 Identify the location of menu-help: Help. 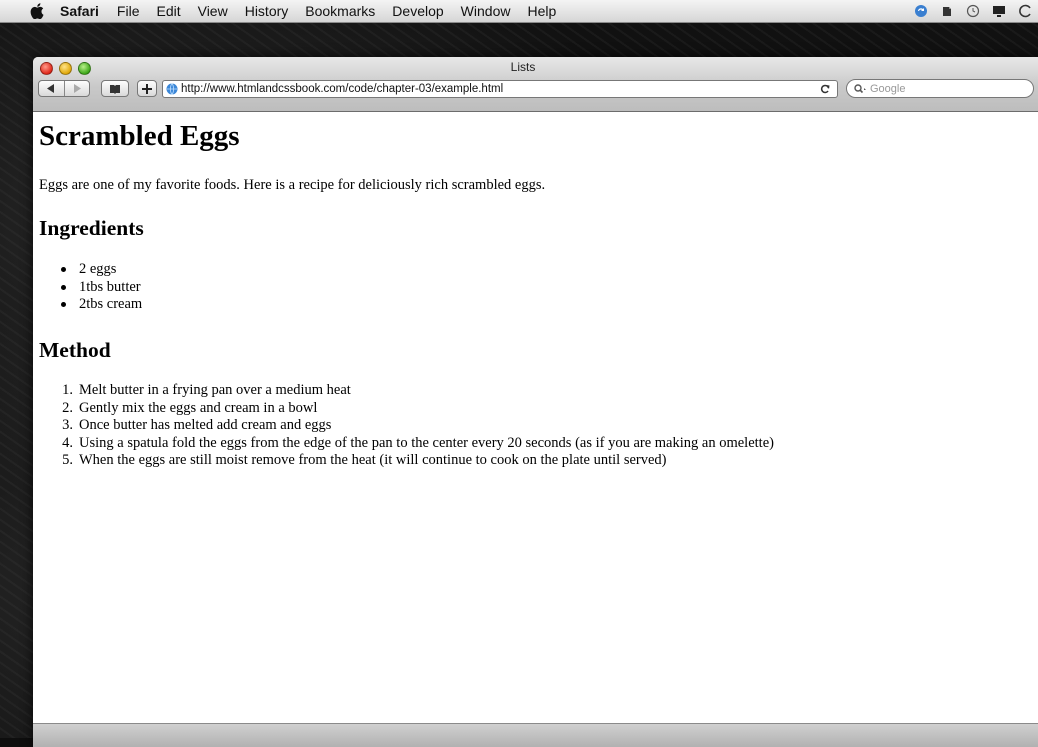
(541, 11).